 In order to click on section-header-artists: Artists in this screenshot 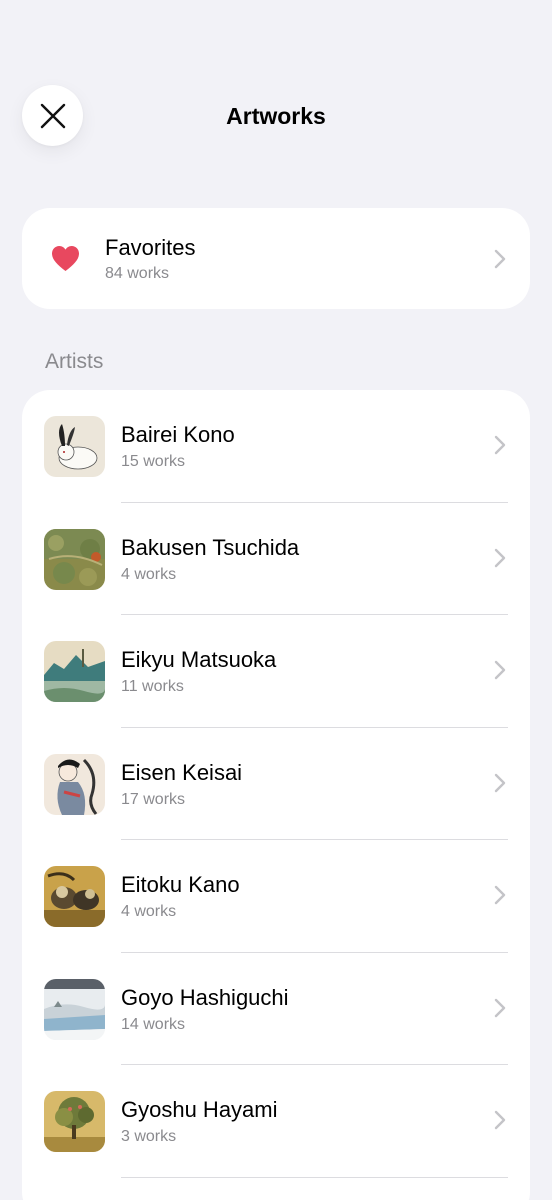, I will do `click(74, 361)`.